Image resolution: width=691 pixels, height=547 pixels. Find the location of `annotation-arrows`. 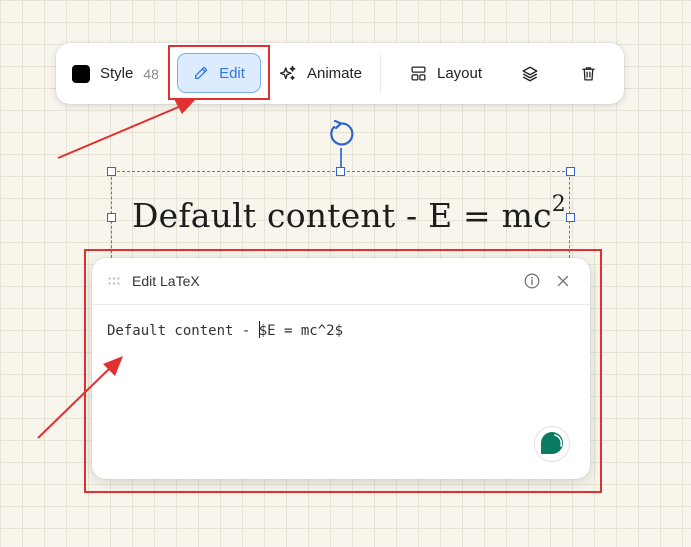

annotation-arrows is located at coordinates (116, 269).